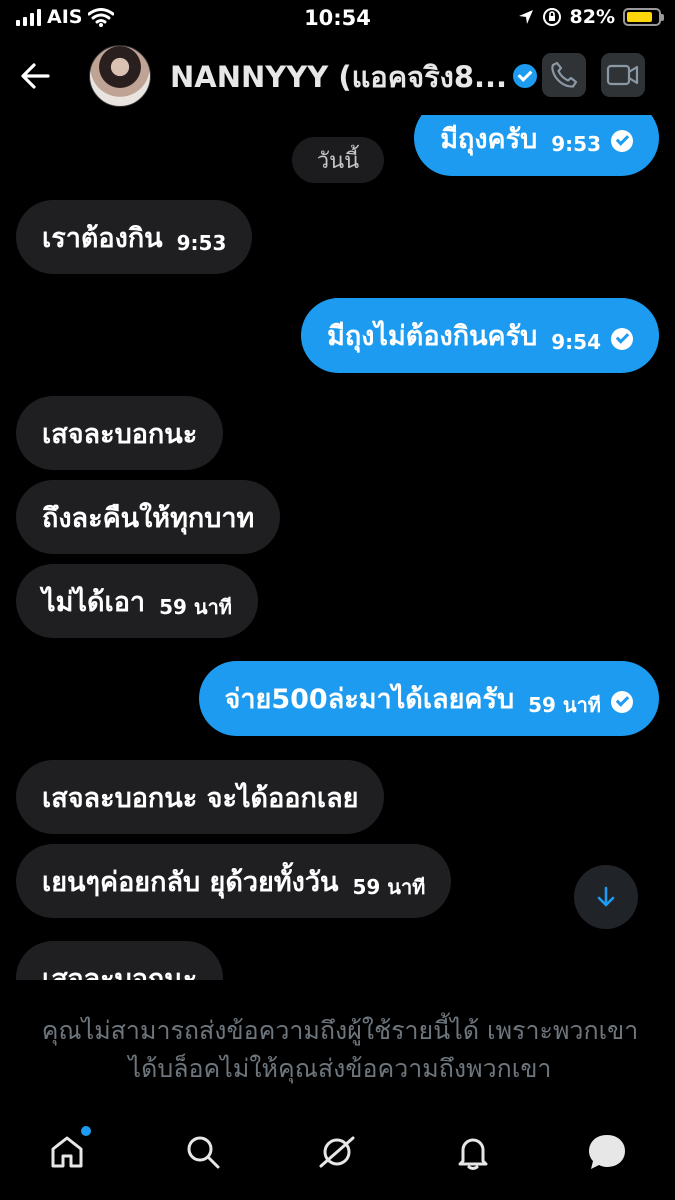 The image size is (675, 1200). I want to click on nav-search, so click(203, 1152).